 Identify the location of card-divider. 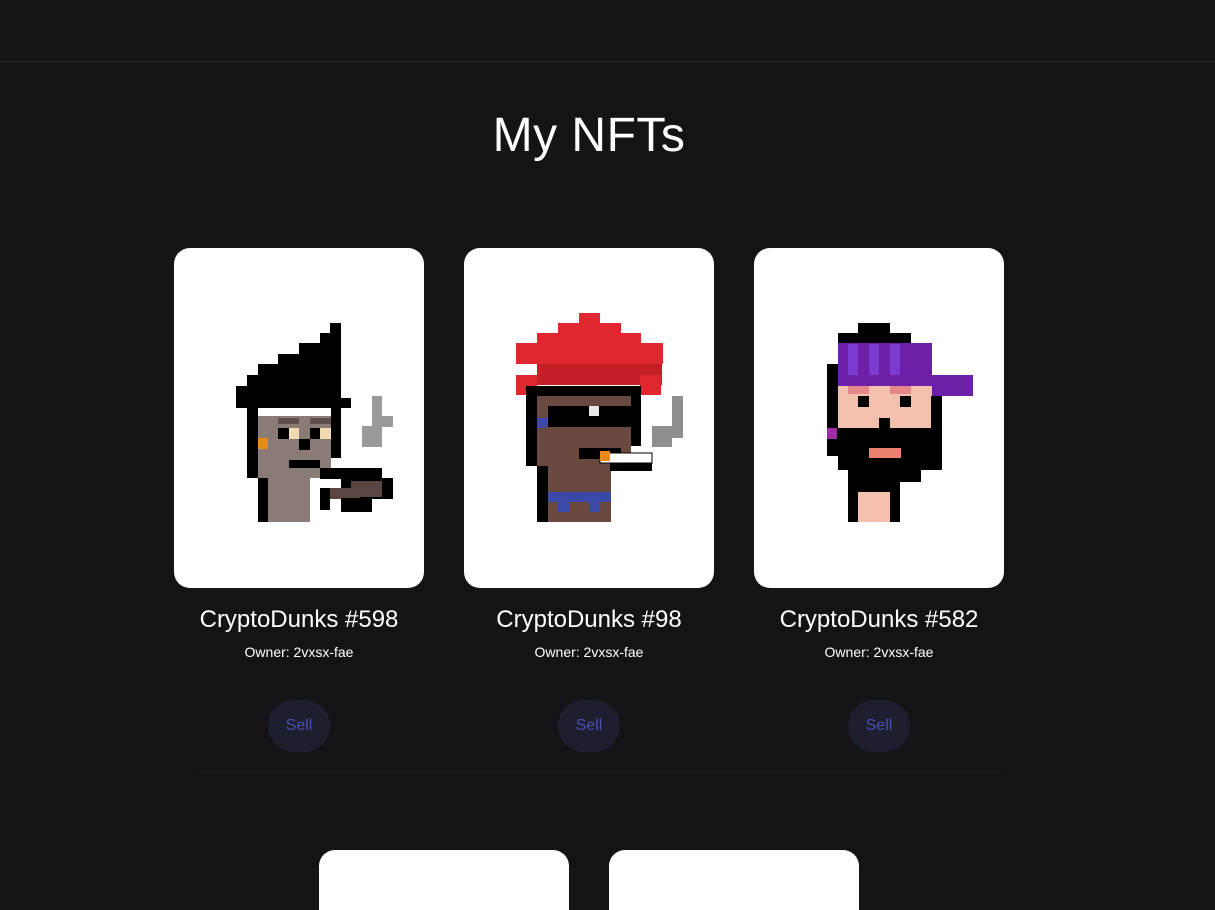
(600, 772).